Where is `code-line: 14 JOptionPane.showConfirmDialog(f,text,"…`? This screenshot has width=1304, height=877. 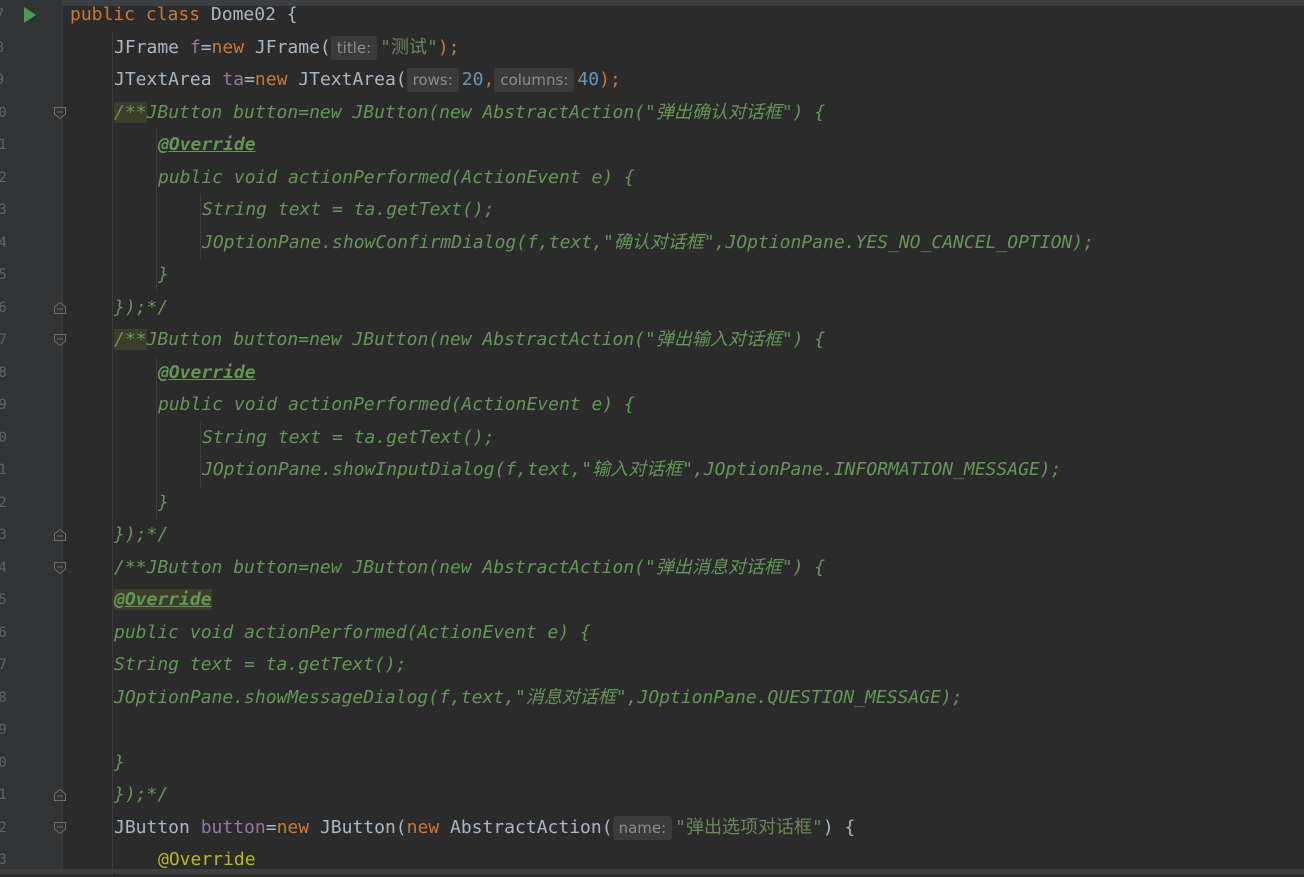 code-line: 14 JOptionPane.showConfirmDialog(f,text,"… is located at coordinates (652, 243).